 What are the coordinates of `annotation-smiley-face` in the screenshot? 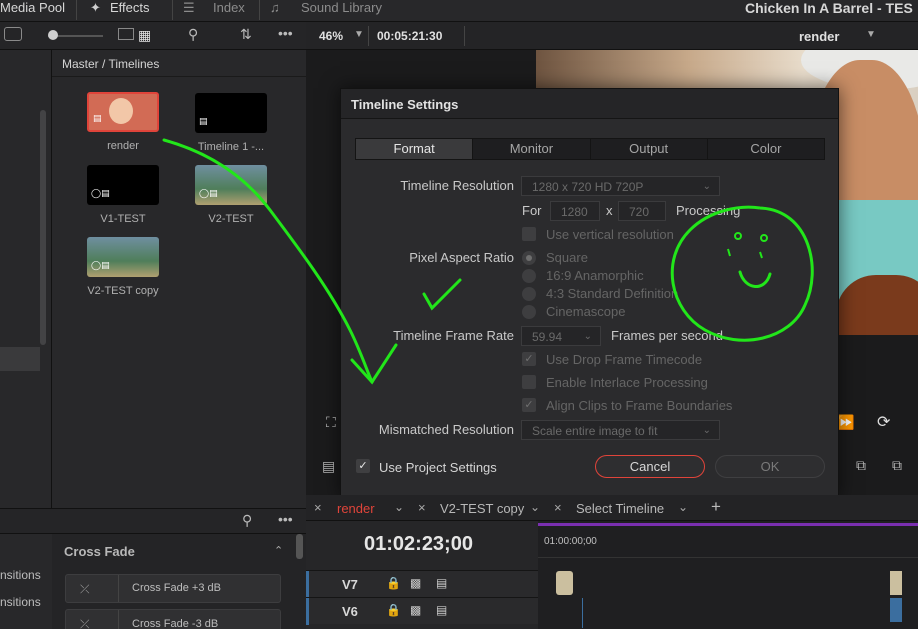 It's located at (742, 273).